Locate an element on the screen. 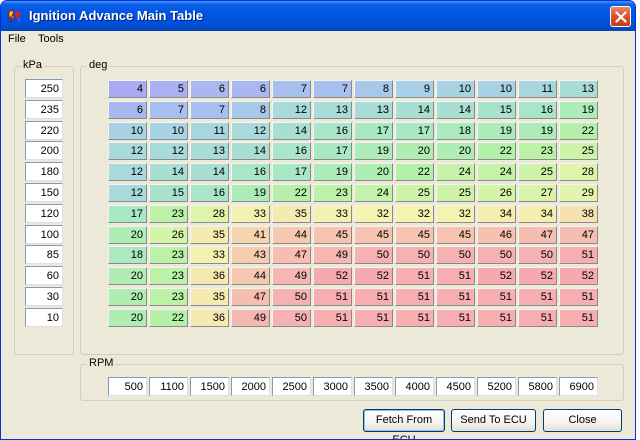 The image size is (640, 440). table-cell: 41 is located at coordinates (250, 235).